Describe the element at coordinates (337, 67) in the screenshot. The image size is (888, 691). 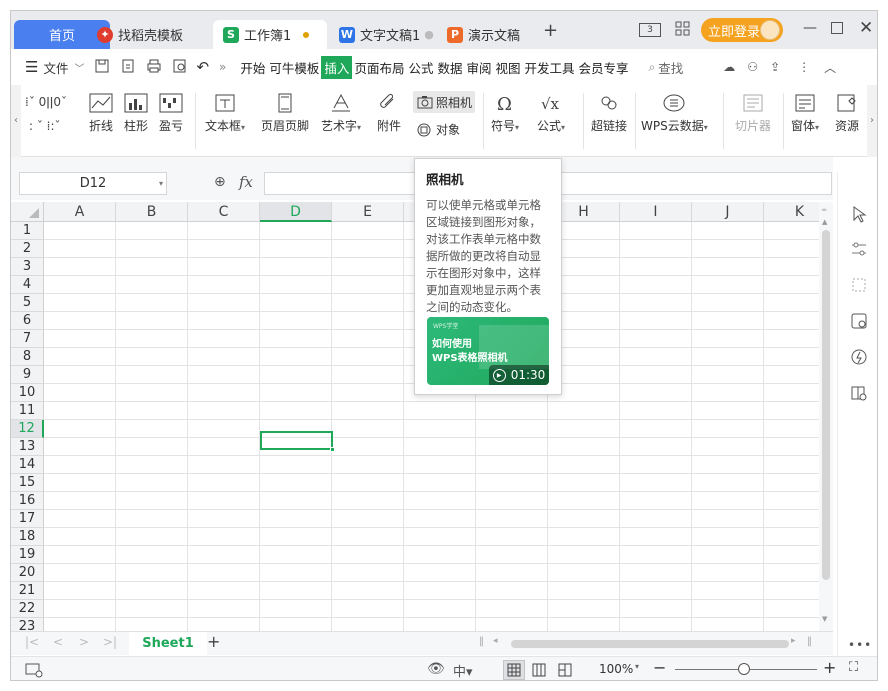
I see `menu-tab-insert: 插入` at that location.